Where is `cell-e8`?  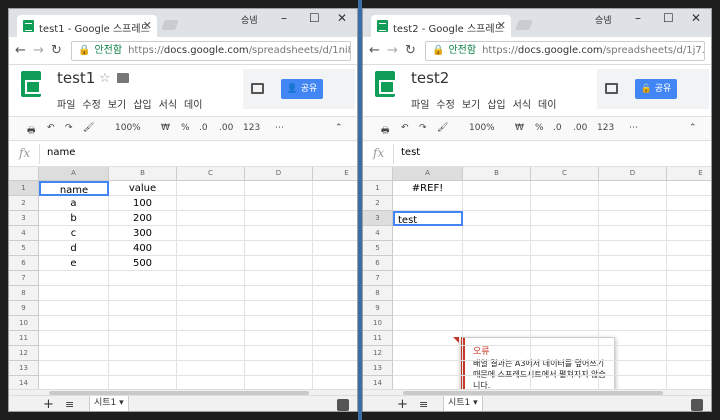
cell-e8 is located at coordinates (335, 293).